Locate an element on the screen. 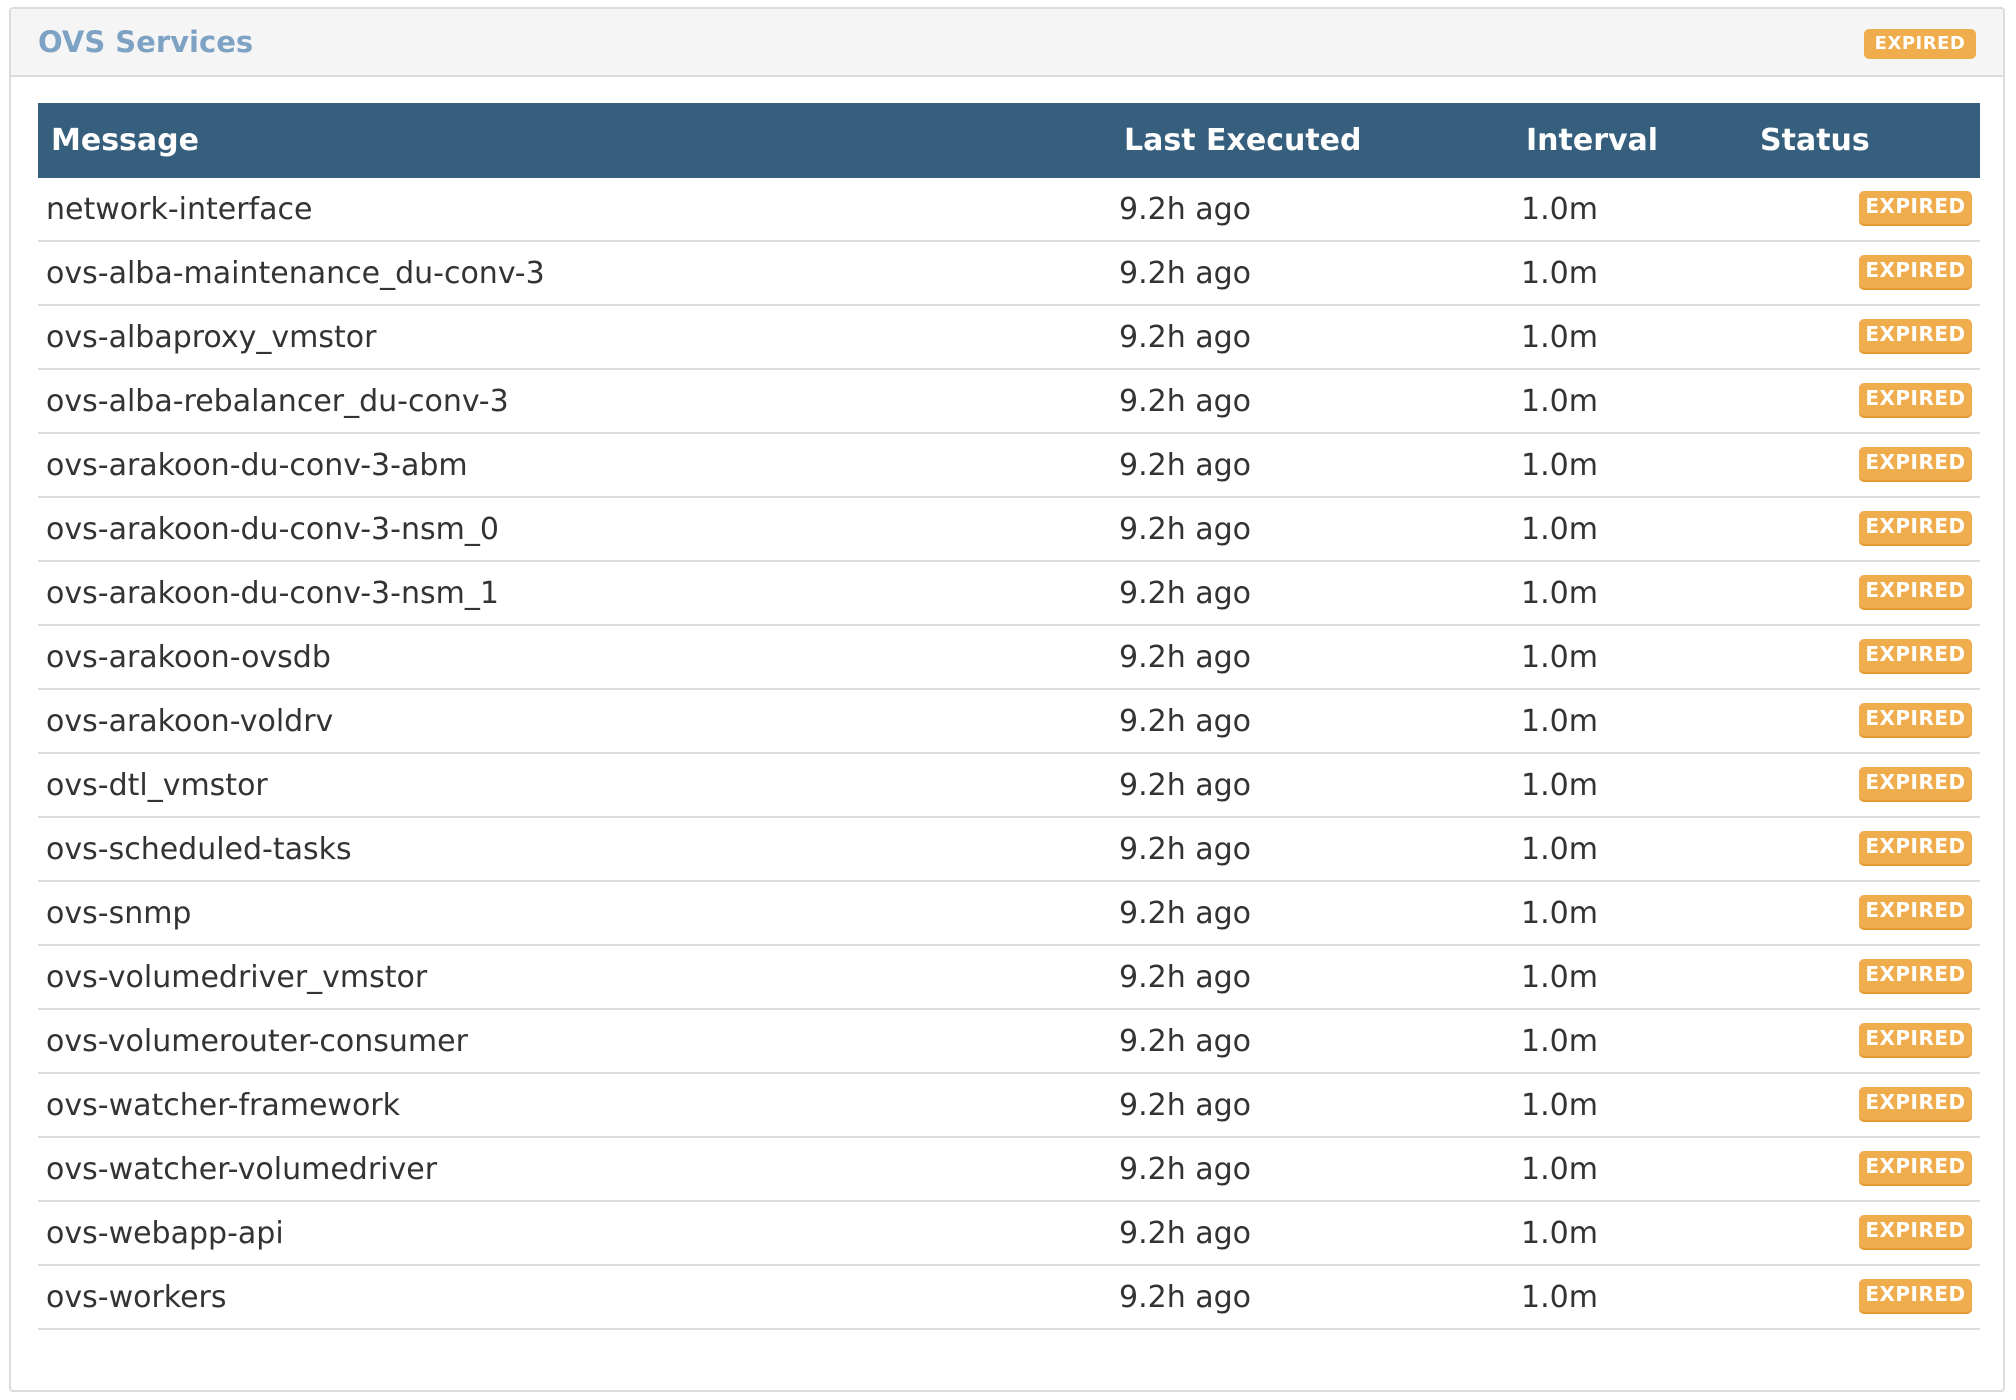 This screenshot has height=1400, width=2016. panel-heading: OVS Services EXPIRED is located at coordinates (1007, 43).